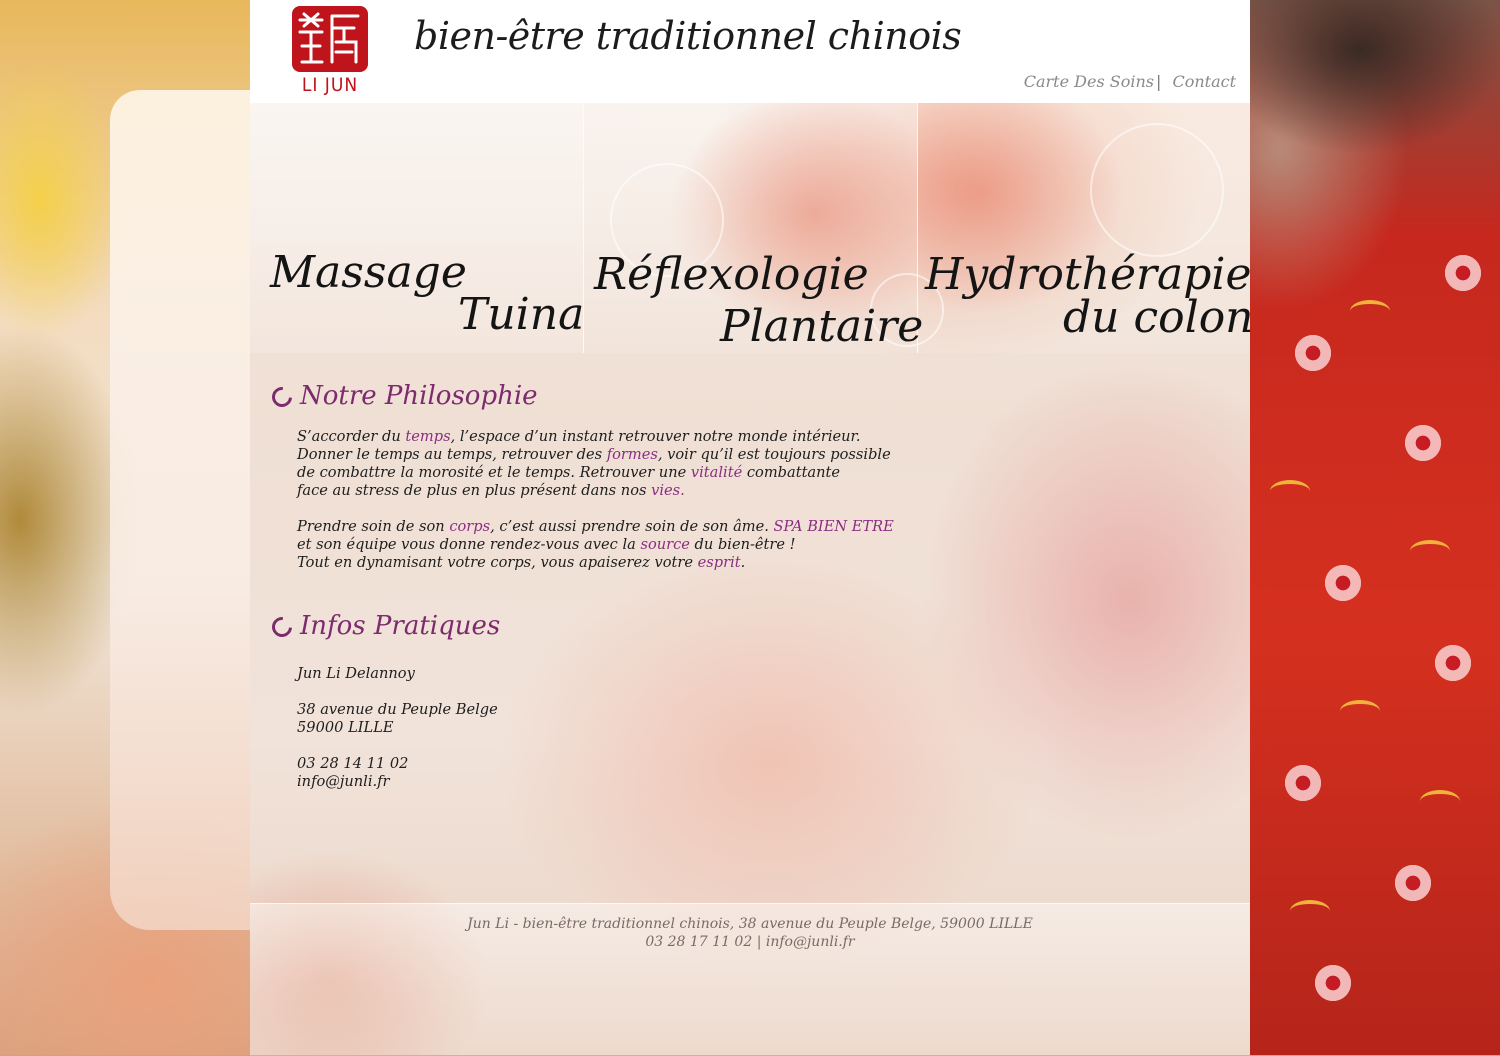  I want to click on decorative-circle, so click(1157, 190).